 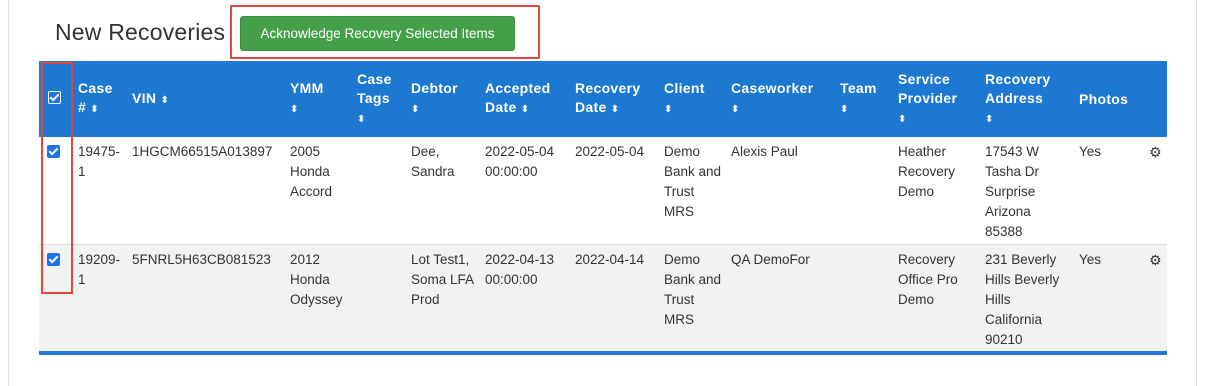 I want to click on select-all-cell, so click(x=56, y=99).